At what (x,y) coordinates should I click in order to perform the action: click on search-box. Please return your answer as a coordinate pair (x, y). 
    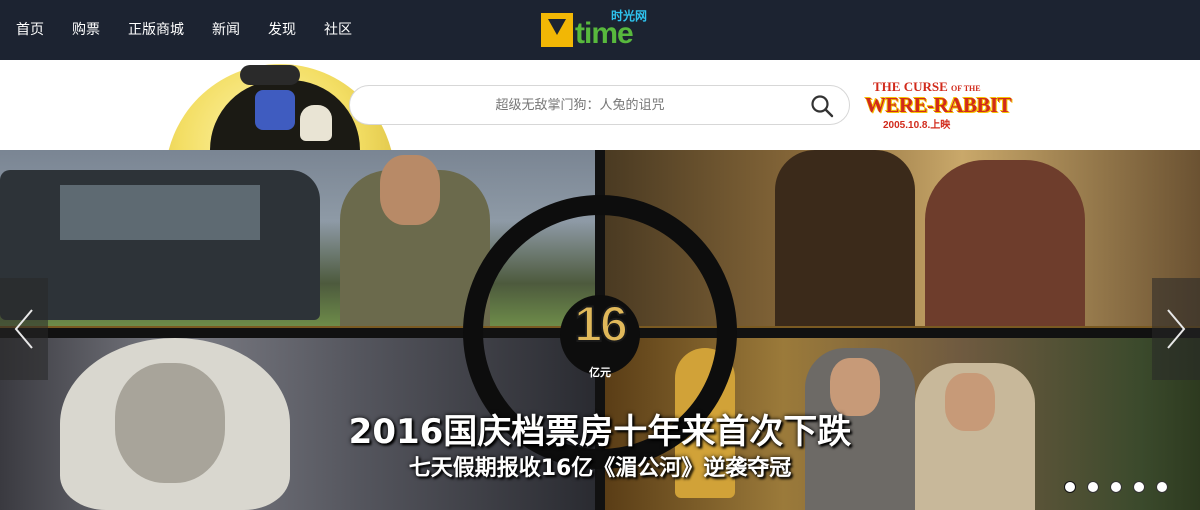
    Looking at the image, I should click on (599, 105).